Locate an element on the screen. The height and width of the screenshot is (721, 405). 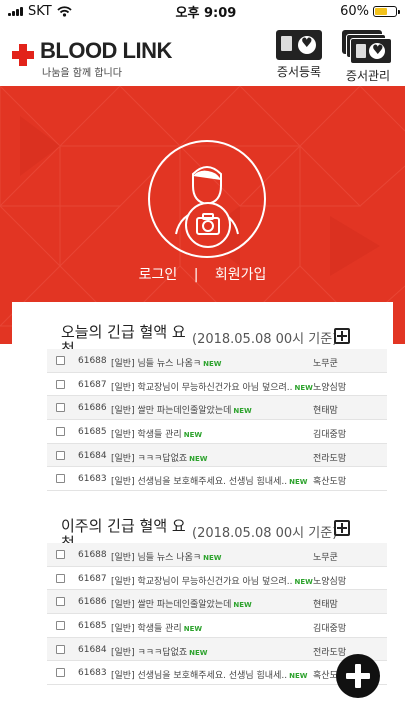
camera-button is located at coordinates (208, 225).